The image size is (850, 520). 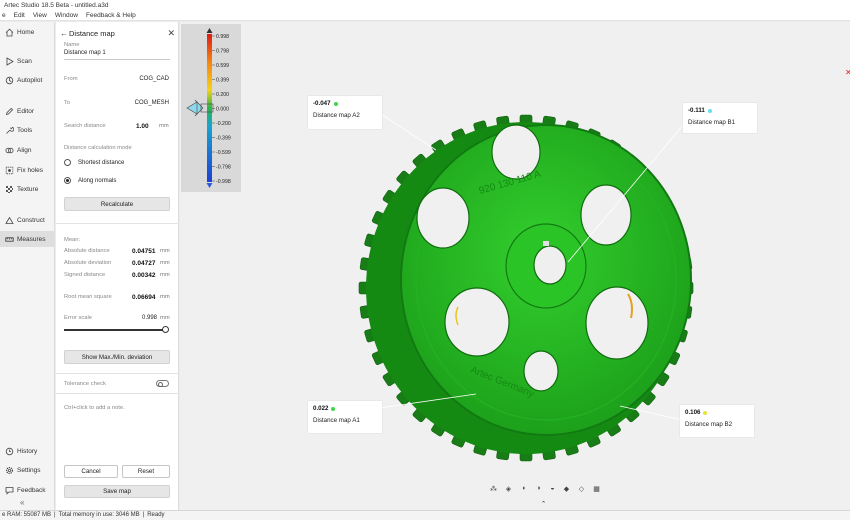 I want to click on view-side-icon: ◒, so click(x=552, y=488).